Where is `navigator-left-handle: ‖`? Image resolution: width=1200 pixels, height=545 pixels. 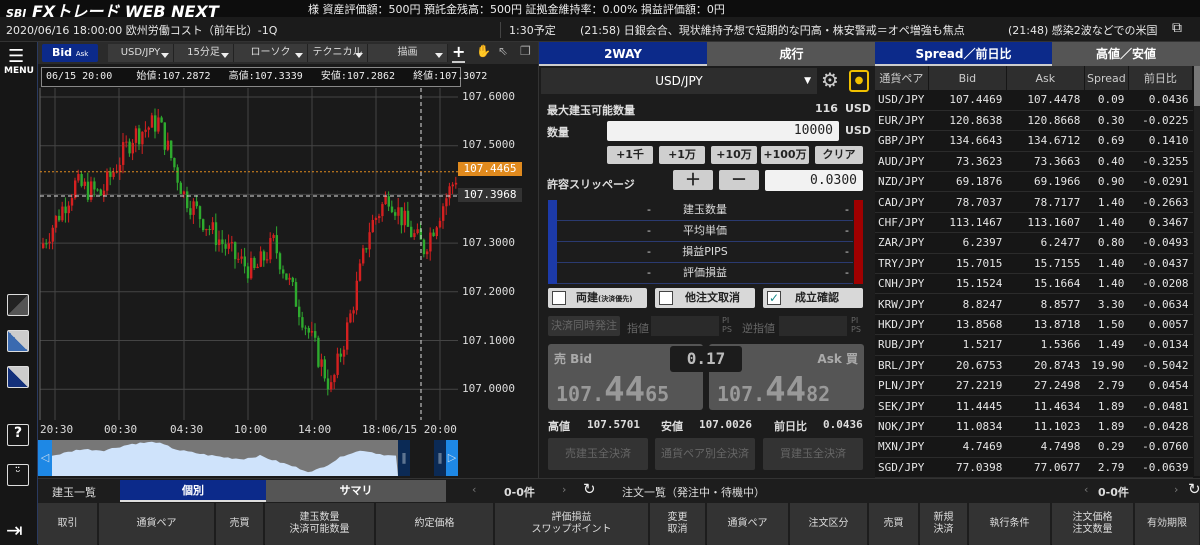
navigator-left-handle: ‖ is located at coordinates (404, 458).